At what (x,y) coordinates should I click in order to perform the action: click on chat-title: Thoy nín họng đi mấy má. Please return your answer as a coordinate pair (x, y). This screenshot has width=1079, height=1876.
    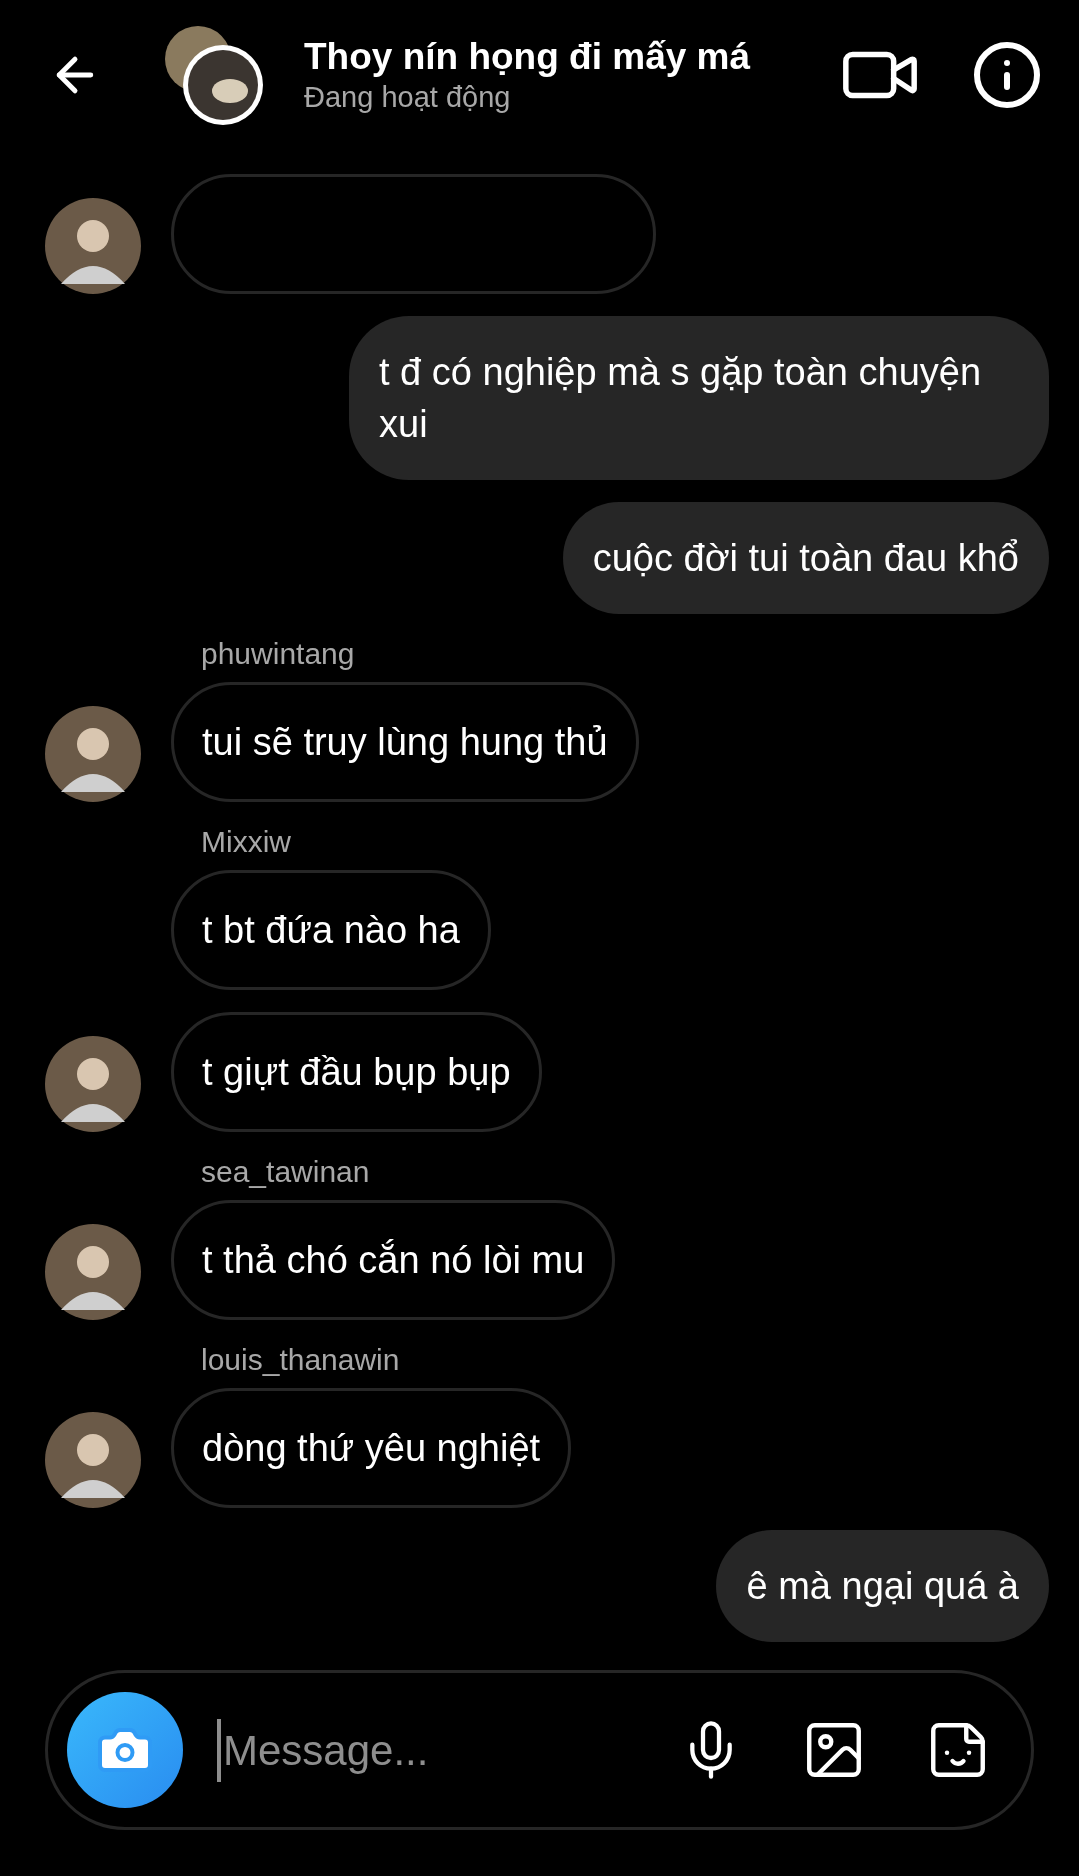
    Looking at the image, I should click on (528, 57).